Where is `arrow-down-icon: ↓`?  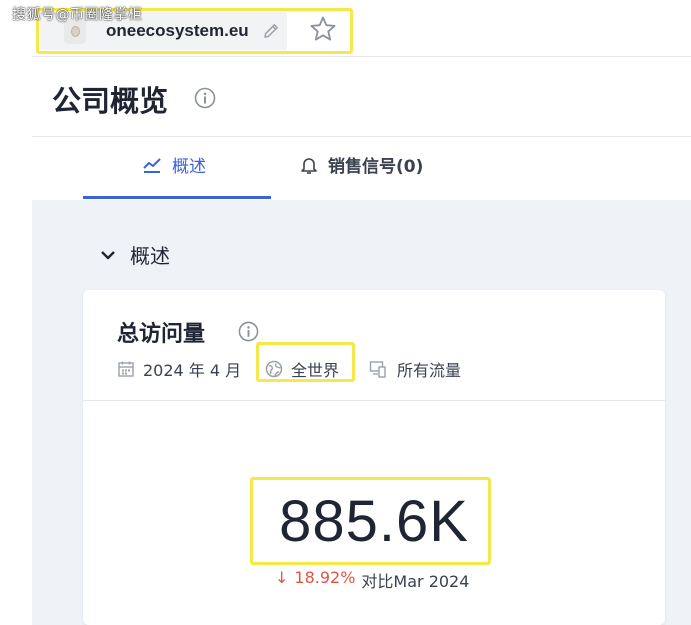 arrow-down-icon: ↓ is located at coordinates (282, 577).